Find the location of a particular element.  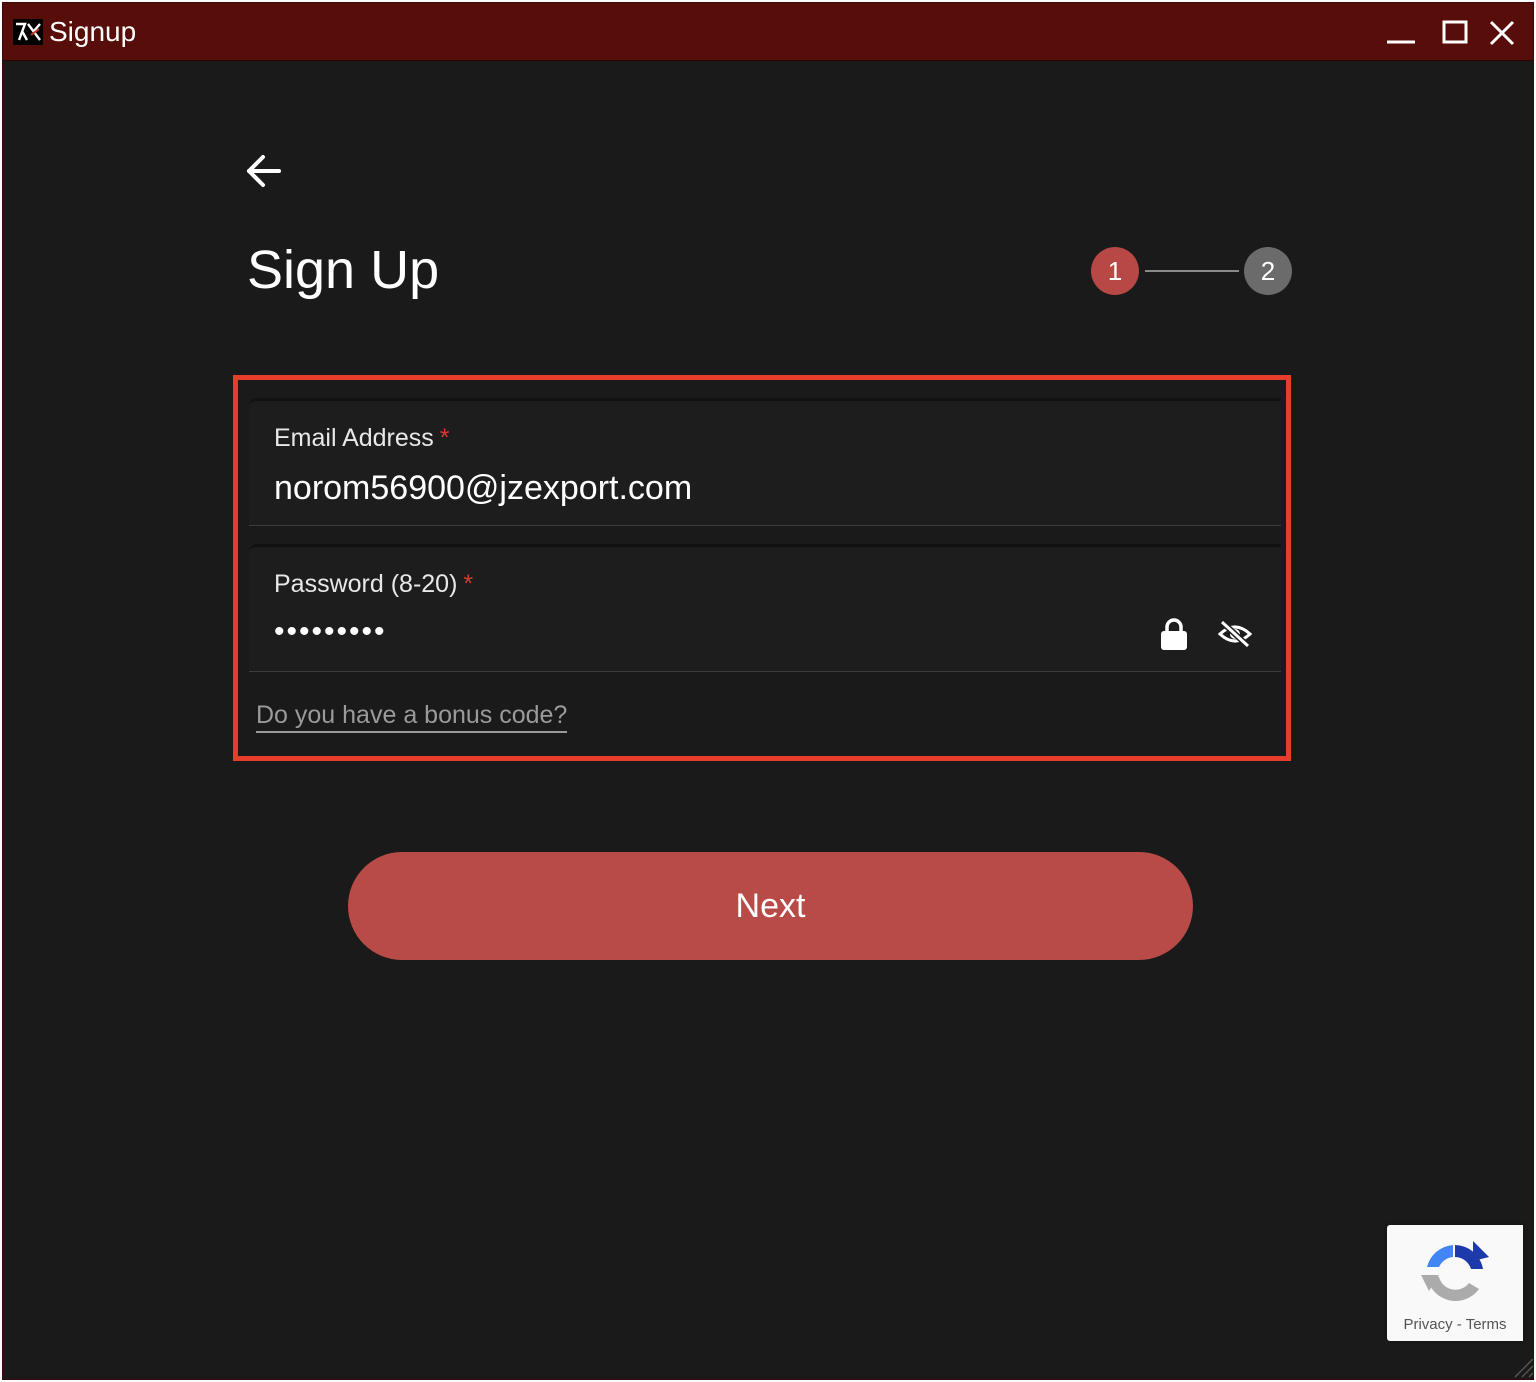

step-2-indicator: 2 is located at coordinates (1268, 271).